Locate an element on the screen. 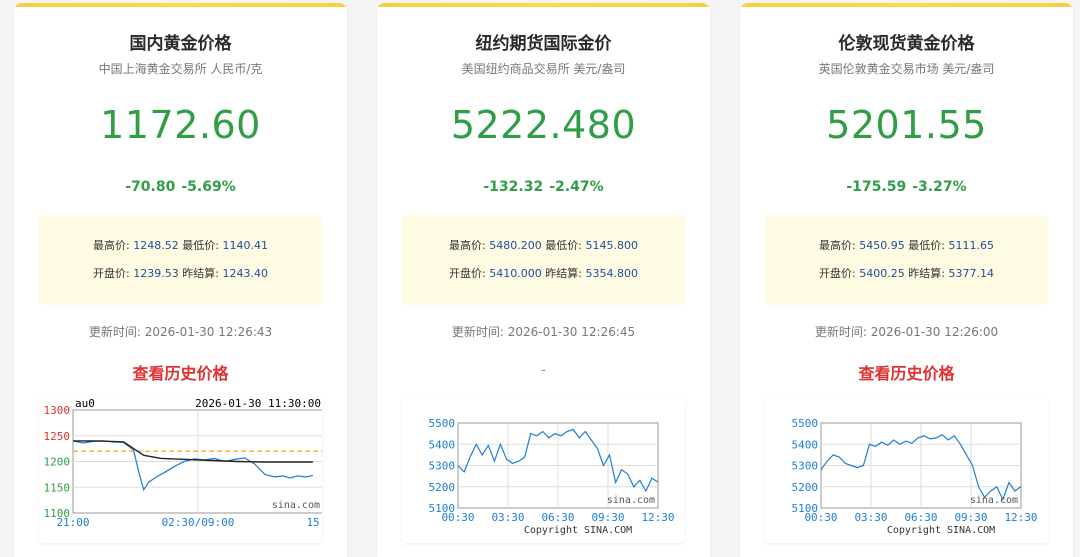 Image resolution: width=1080 pixels, height=557 pixels. change-percent: -3.27% is located at coordinates (939, 187).